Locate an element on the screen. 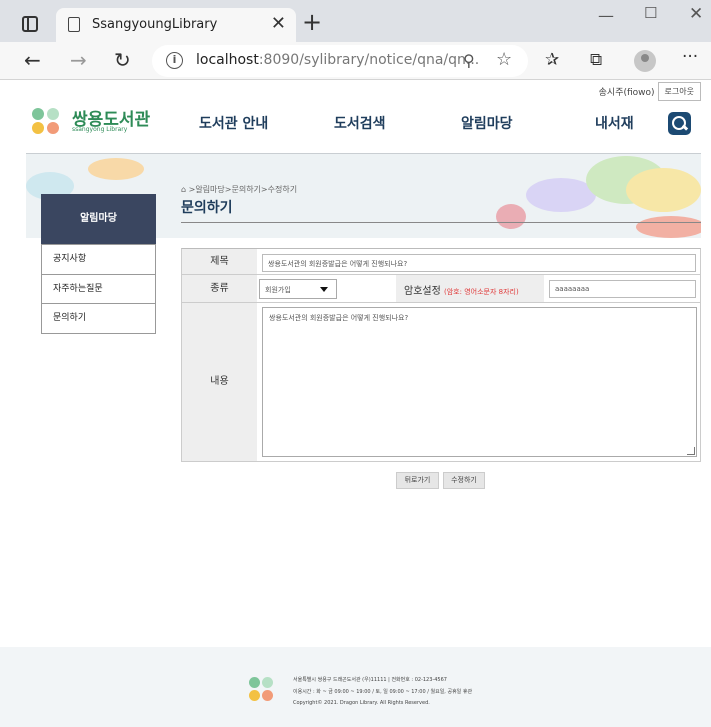 The image size is (711, 727). tab-title: SsangyoungLibrary is located at coordinates (155, 24).